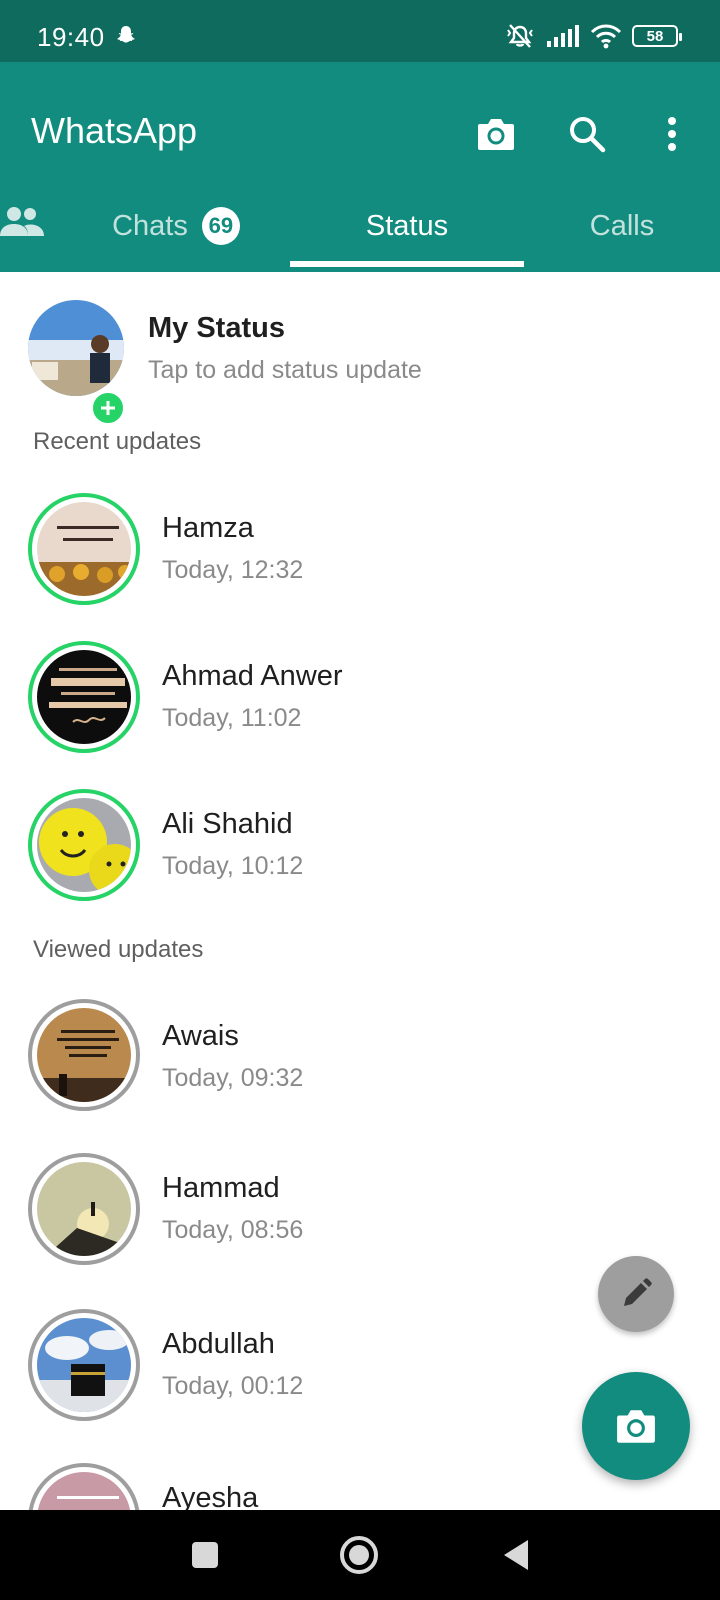 Image resolution: width=720 pixels, height=1600 pixels. I want to click on unread-badge: 69, so click(220, 226).